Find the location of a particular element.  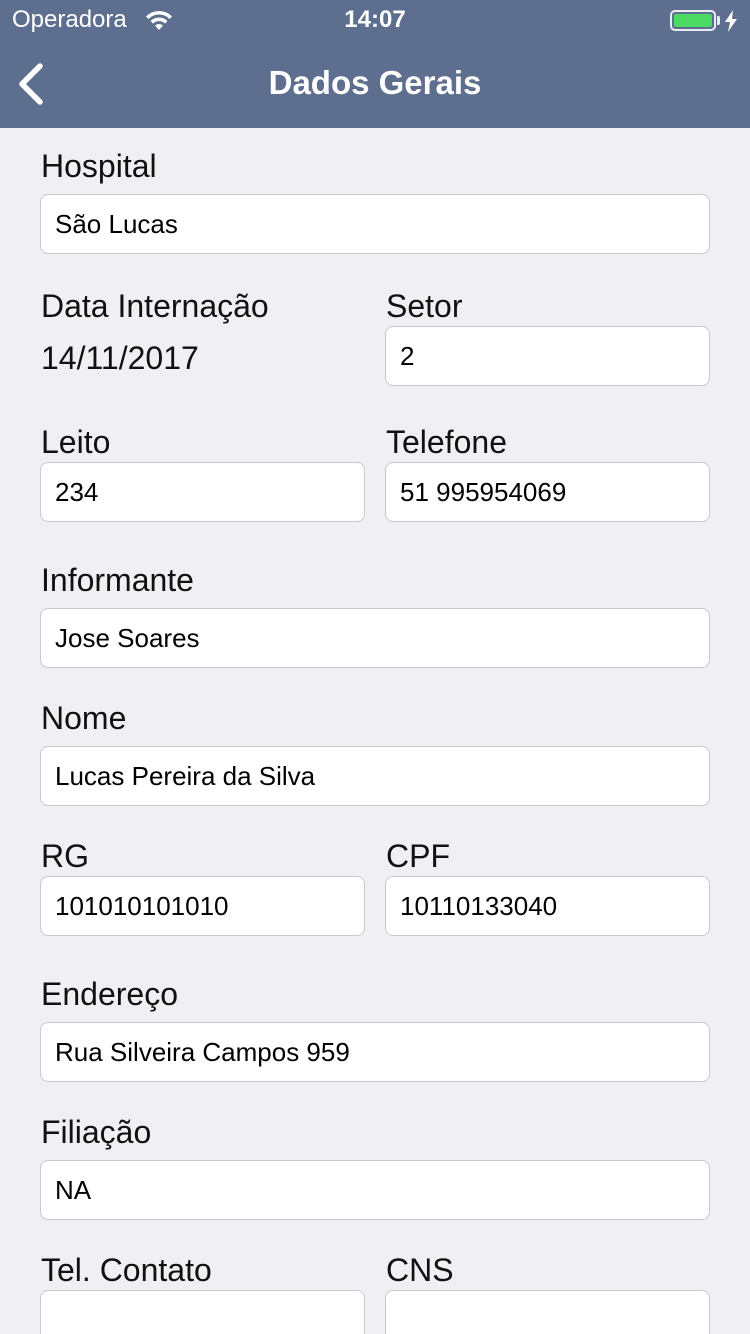

endereco-field is located at coordinates (375, 1052).